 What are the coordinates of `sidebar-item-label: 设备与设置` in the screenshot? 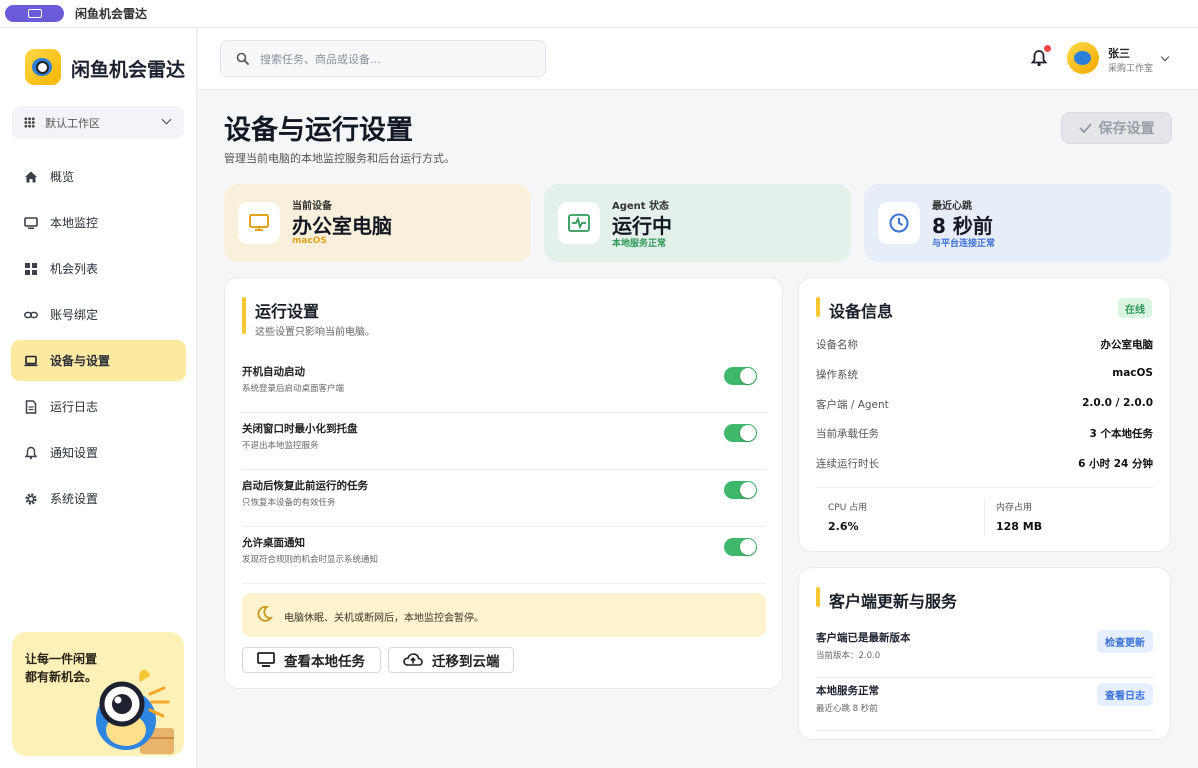 It's located at (80, 361).